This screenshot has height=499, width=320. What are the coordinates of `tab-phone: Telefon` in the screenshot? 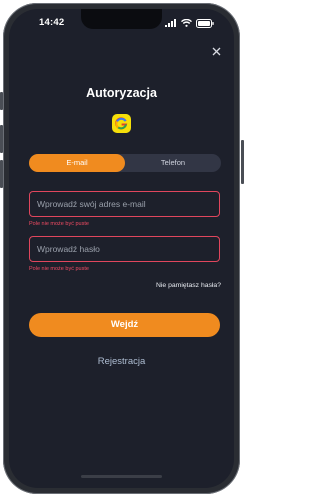 It's located at (173, 163).